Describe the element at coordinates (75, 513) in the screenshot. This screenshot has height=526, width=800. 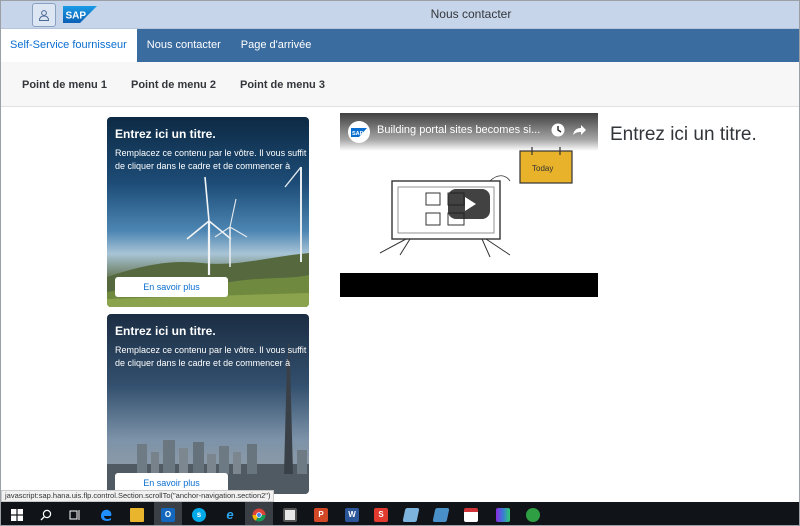
I see `task-view-icon` at that location.